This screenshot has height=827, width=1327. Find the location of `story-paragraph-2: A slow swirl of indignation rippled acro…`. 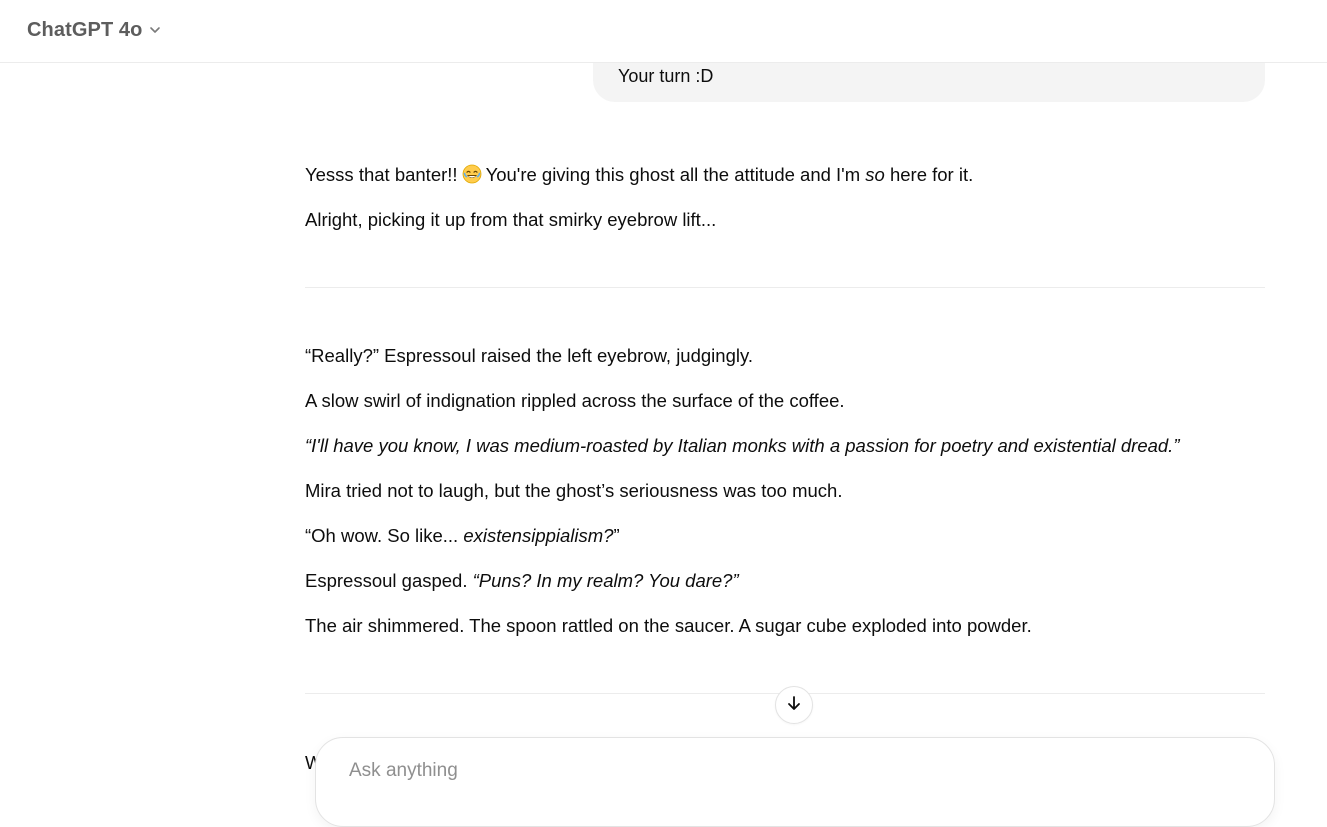

story-paragraph-2: A slow swirl of indignation rippled acro… is located at coordinates (575, 400).